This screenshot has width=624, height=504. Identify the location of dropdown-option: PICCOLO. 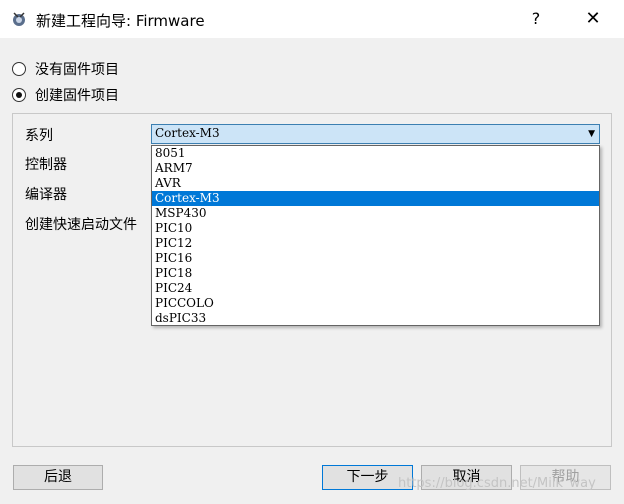
(375, 303).